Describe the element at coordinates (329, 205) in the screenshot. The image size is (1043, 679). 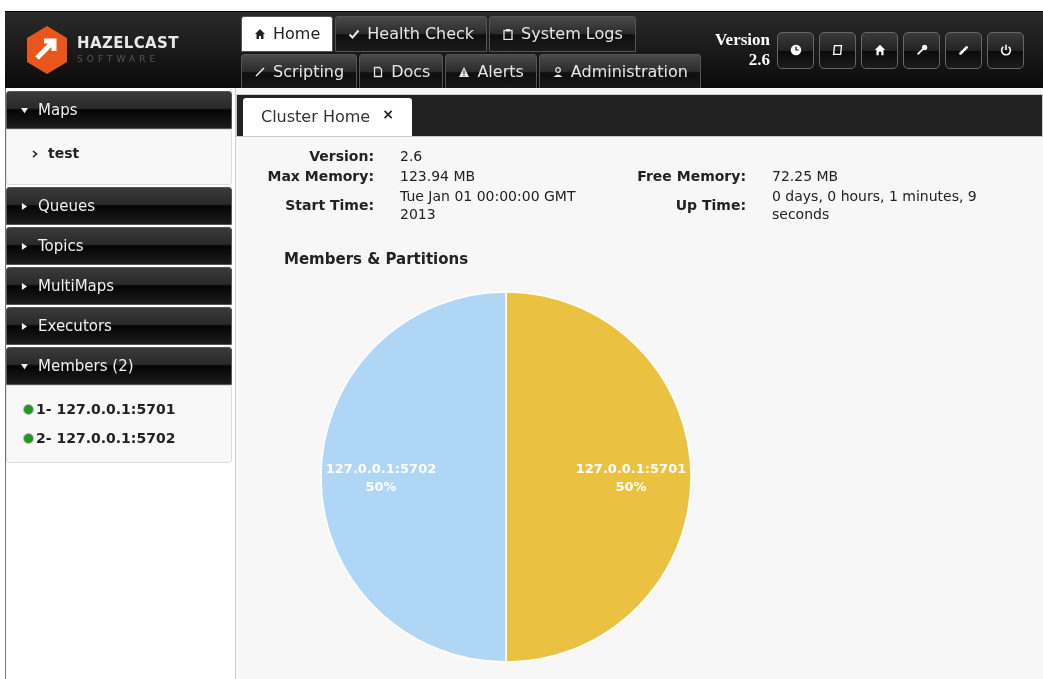
I see `info-label: Start Time:` at that location.